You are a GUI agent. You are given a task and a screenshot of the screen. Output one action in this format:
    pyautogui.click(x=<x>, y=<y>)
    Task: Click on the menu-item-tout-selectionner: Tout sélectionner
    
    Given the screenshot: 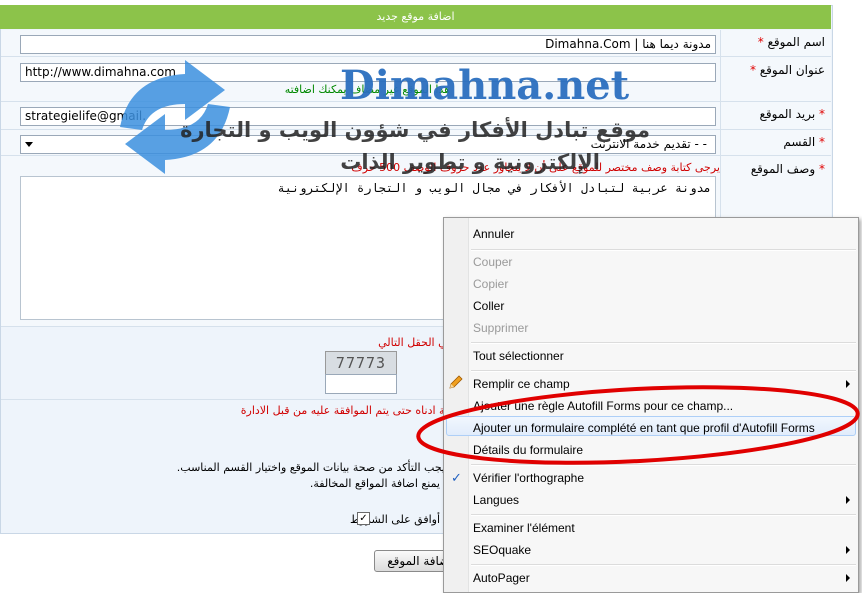 What is the action you would take?
    pyautogui.click(x=518, y=356)
    